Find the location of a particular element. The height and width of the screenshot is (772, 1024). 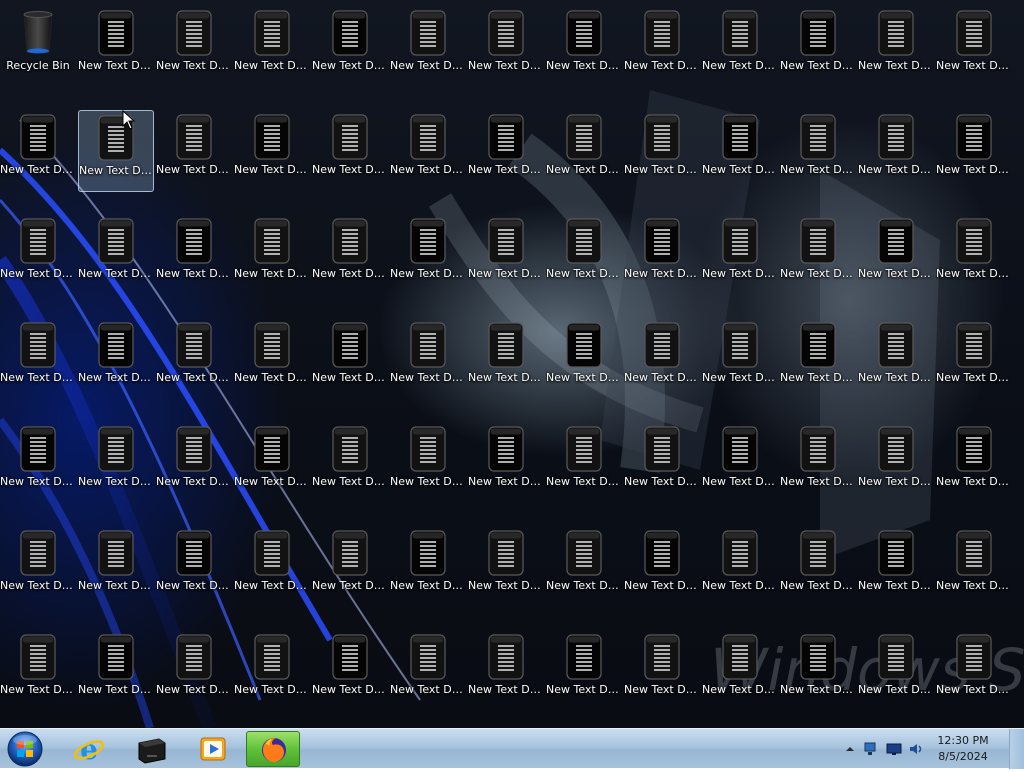

volume-icon is located at coordinates (916, 749).